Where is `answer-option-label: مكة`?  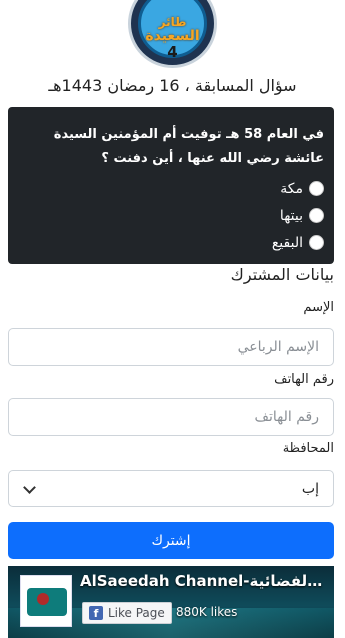 answer-option-label: مكة is located at coordinates (291, 188).